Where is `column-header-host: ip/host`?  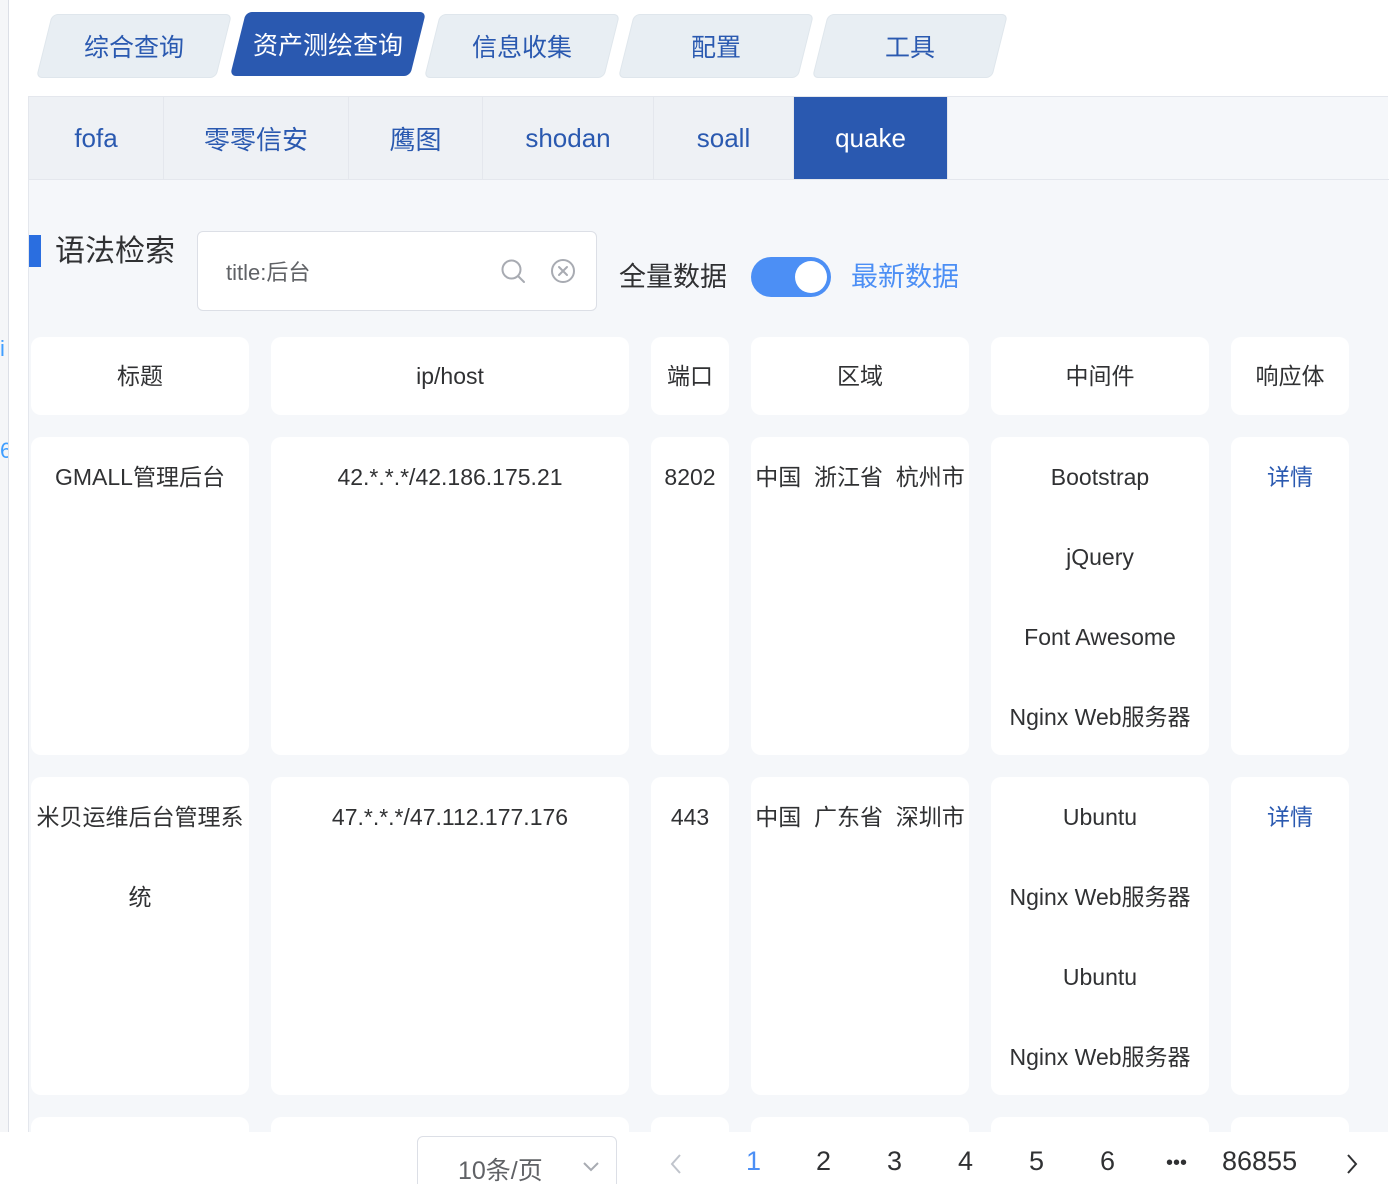 column-header-host: ip/host is located at coordinates (450, 376).